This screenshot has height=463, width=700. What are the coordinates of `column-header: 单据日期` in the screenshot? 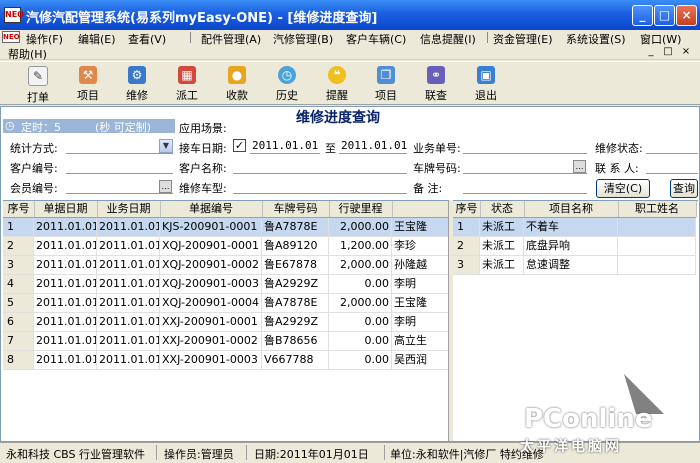 It's located at (66, 209).